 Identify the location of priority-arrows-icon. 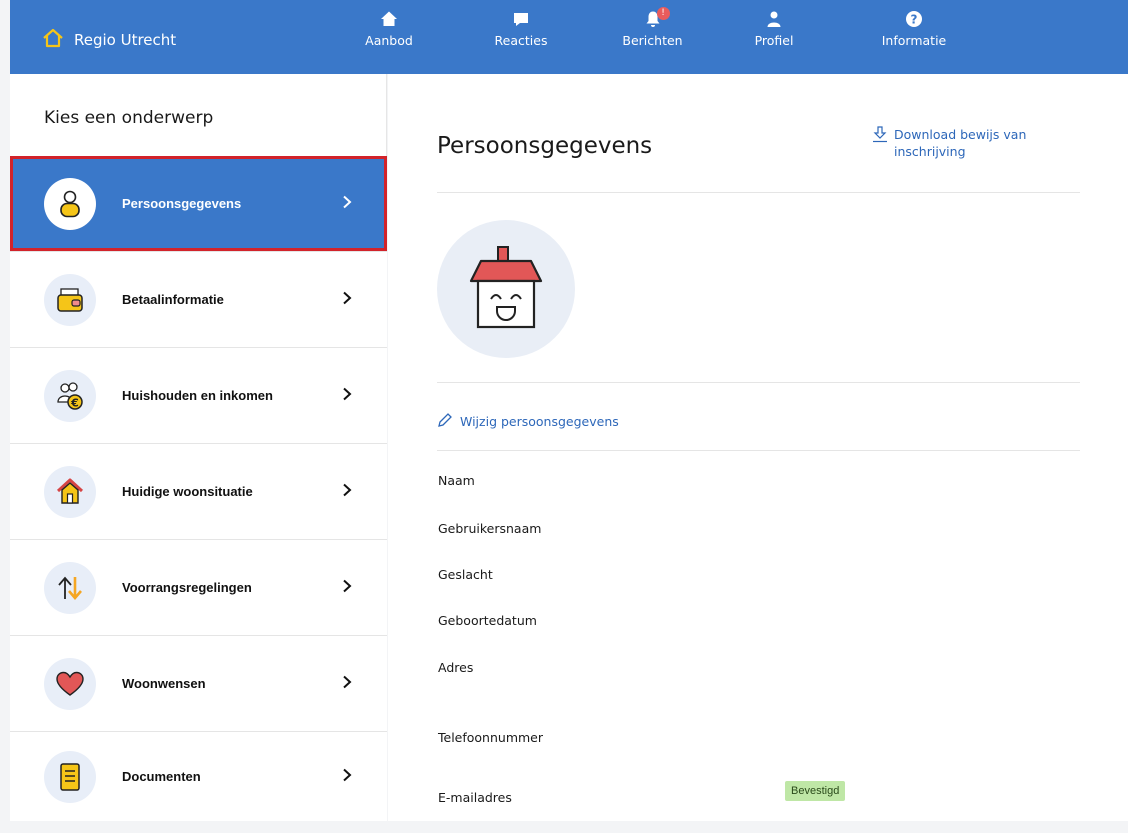
(70, 587).